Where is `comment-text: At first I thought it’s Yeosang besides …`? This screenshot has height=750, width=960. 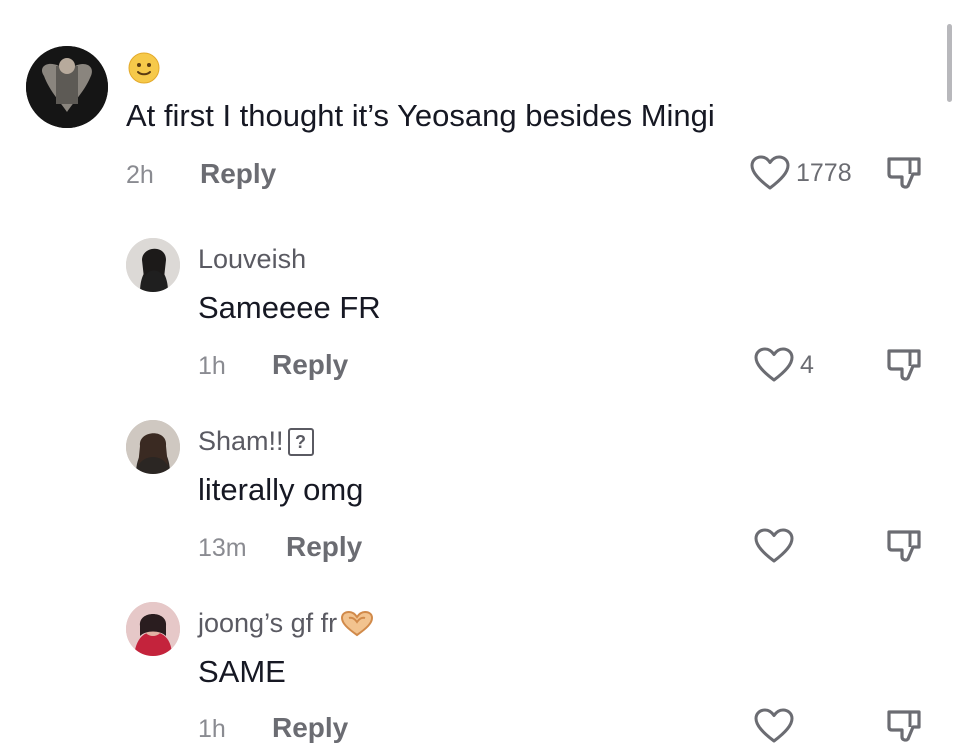
comment-text: At first I thought it’s Yeosang besides … is located at coordinates (420, 115).